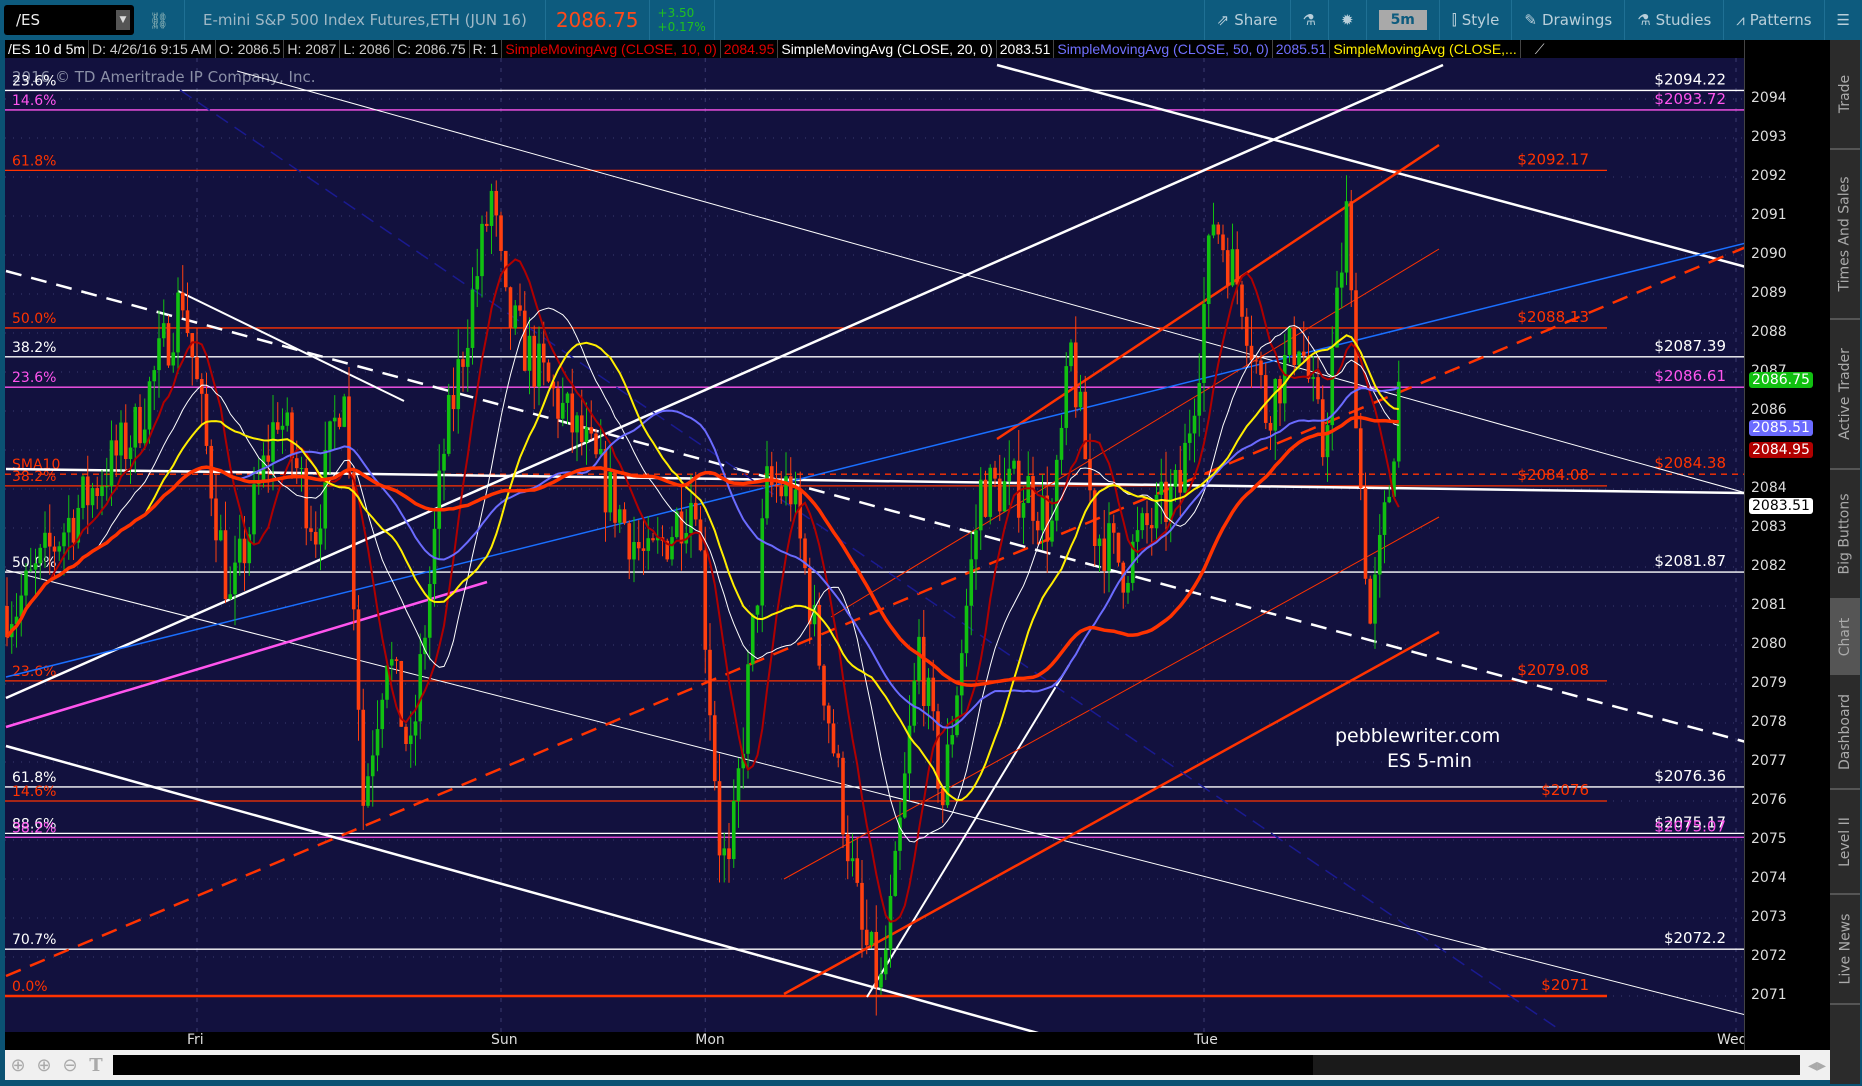 The image size is (1862, 1086). Describe the element at coordinates (1556, 1065) in the screenshot. I see `scrollbar-thumb` at that location.